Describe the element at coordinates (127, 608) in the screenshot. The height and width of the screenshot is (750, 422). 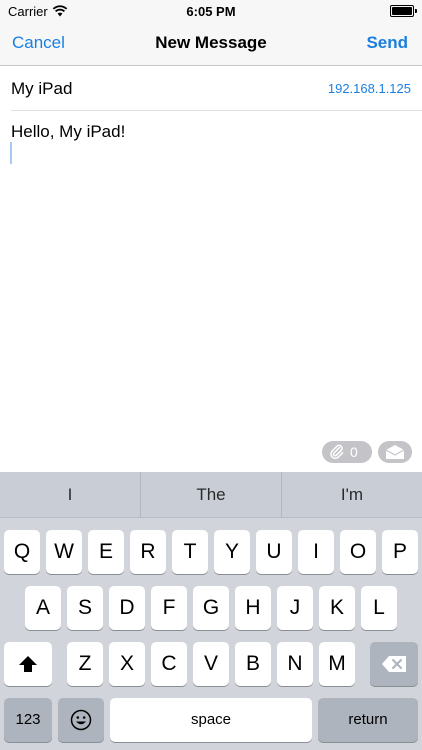
I see `key-d: D` at that location.